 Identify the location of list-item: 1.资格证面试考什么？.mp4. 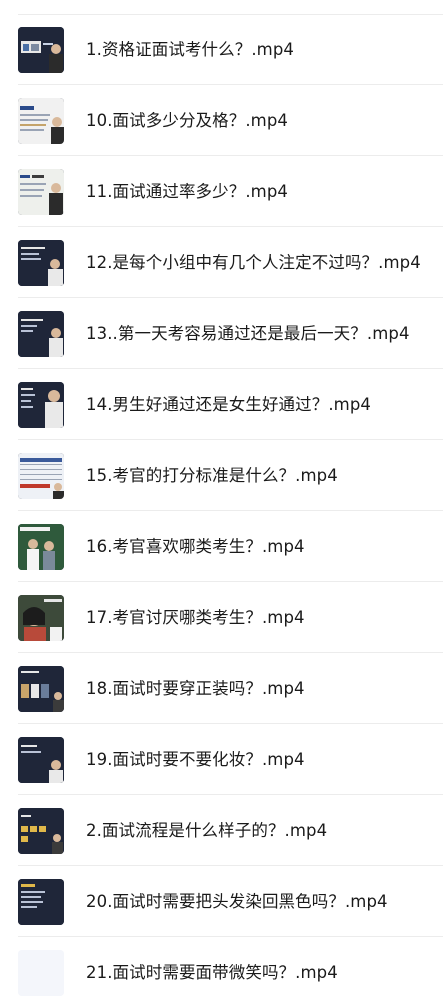
(221, 49).